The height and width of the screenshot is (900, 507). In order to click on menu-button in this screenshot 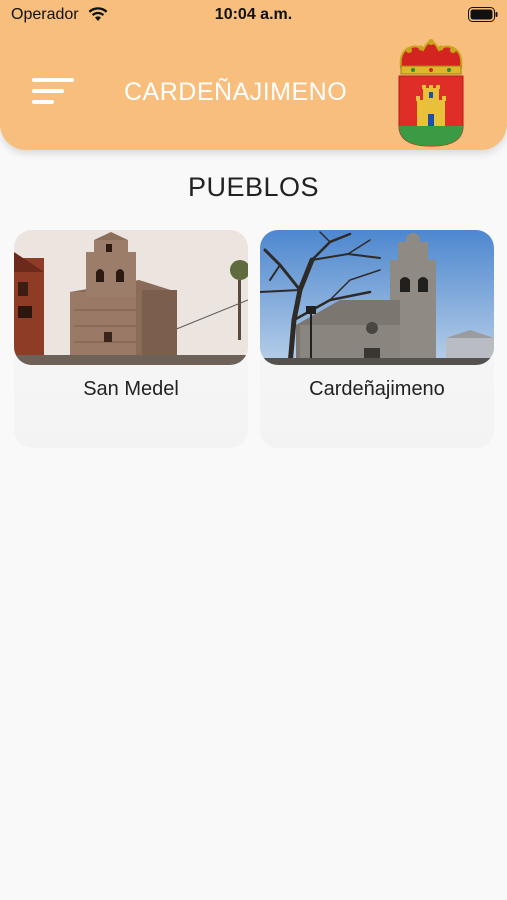, I will do `click(54, 93)`.